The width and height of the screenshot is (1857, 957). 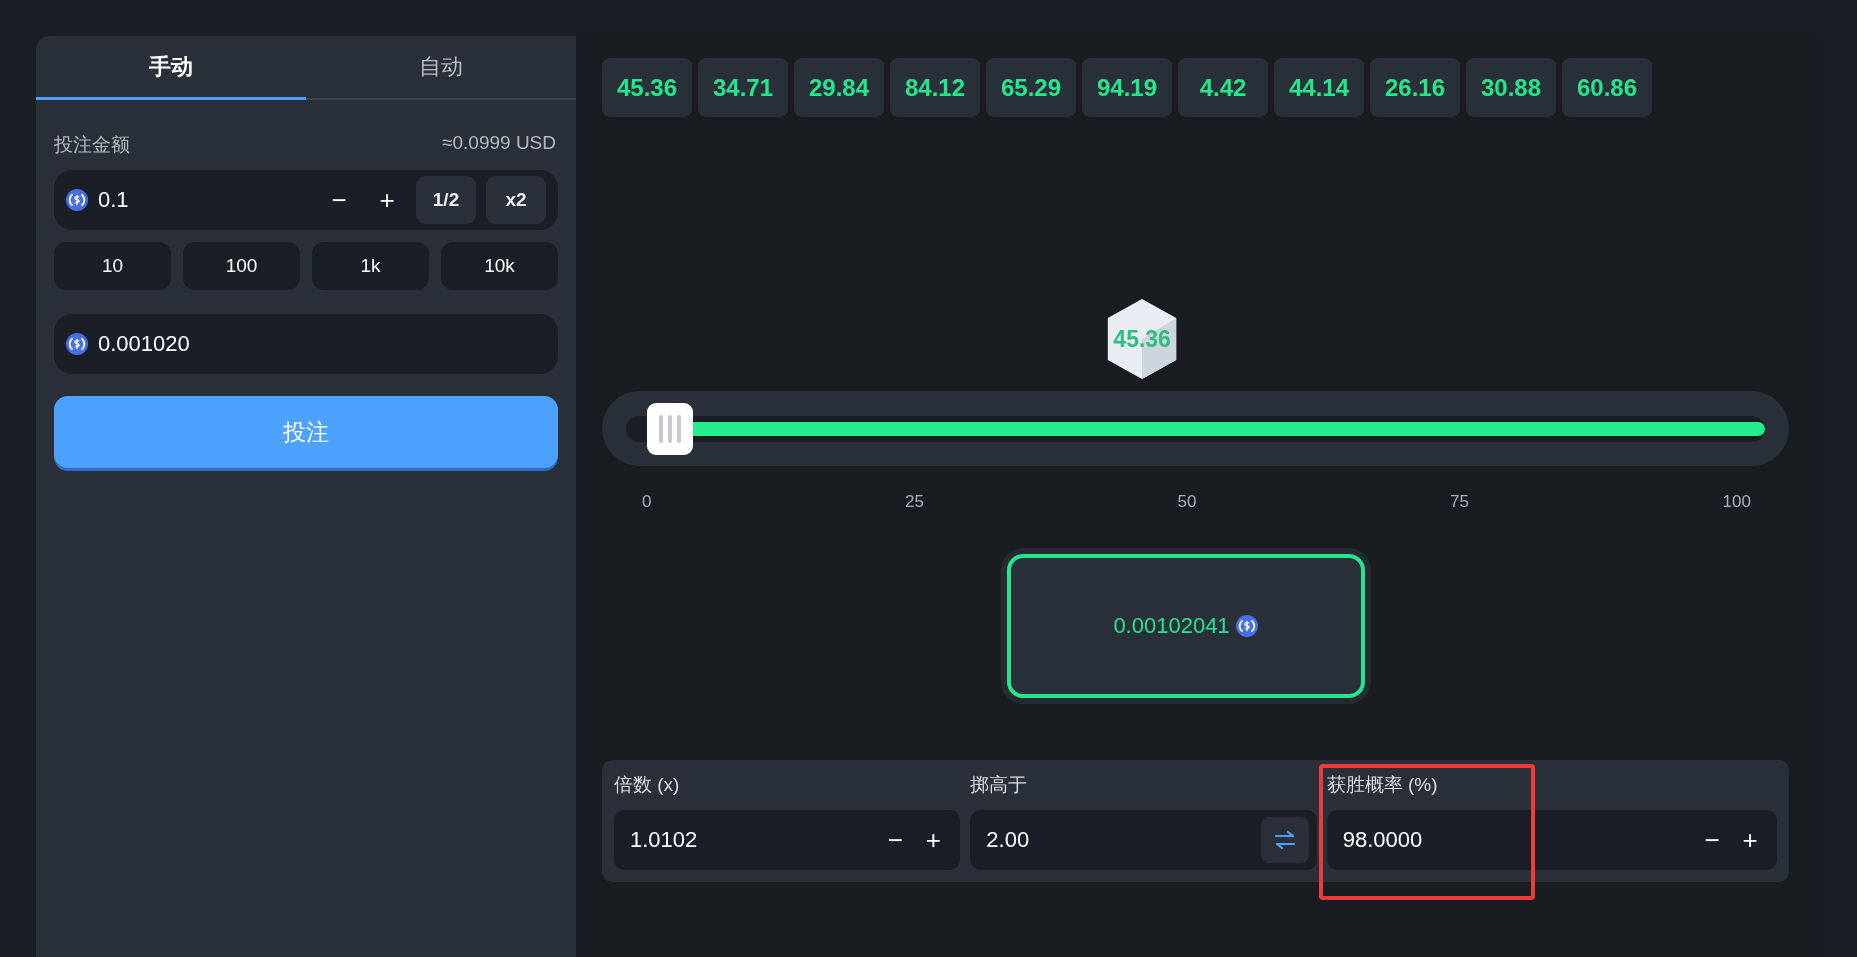 What do you see at coordinates (370, 266) in the screenshot?
I see `quick-amount-button: 1k` at bounding box center [370, 266].